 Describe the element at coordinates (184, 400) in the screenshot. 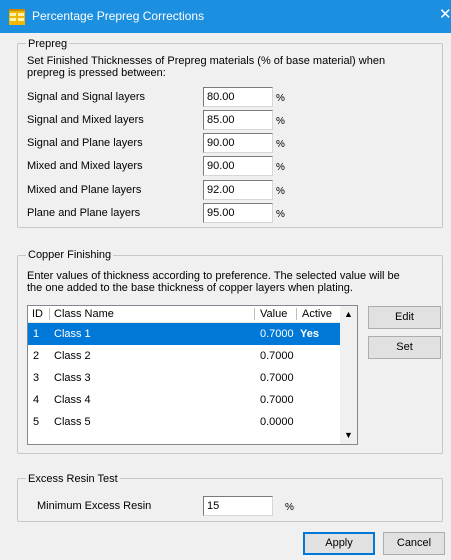

I see `table-row: 4 Class 4 0.7000` at that location.